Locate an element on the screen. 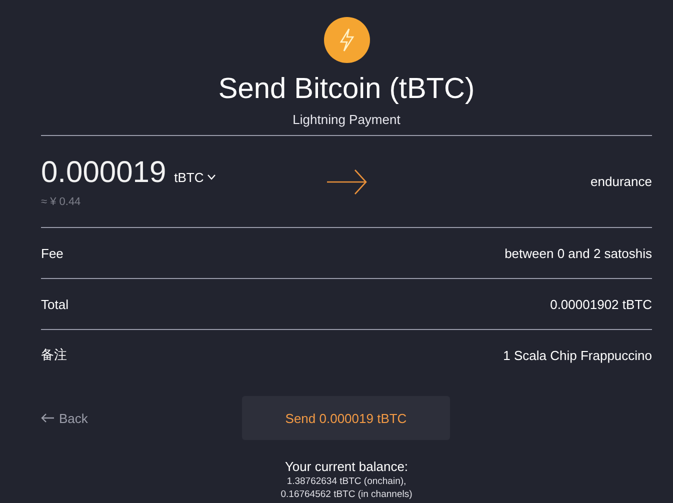 This screenshot has height=503, width=673. destination-name: endurance is located at coordinates (621, 181).